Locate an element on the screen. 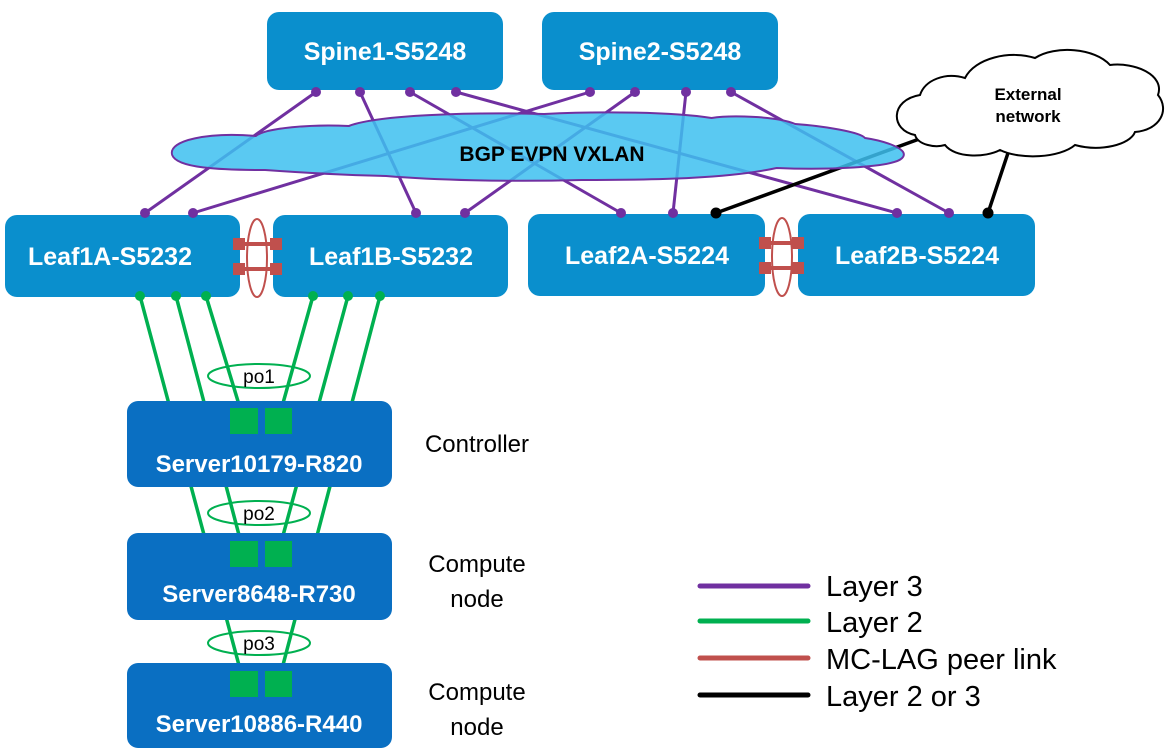 Image resolution: width=1168 pixels, height=751 pixels. port-channel: po2 is located at coordinates (259, 513).